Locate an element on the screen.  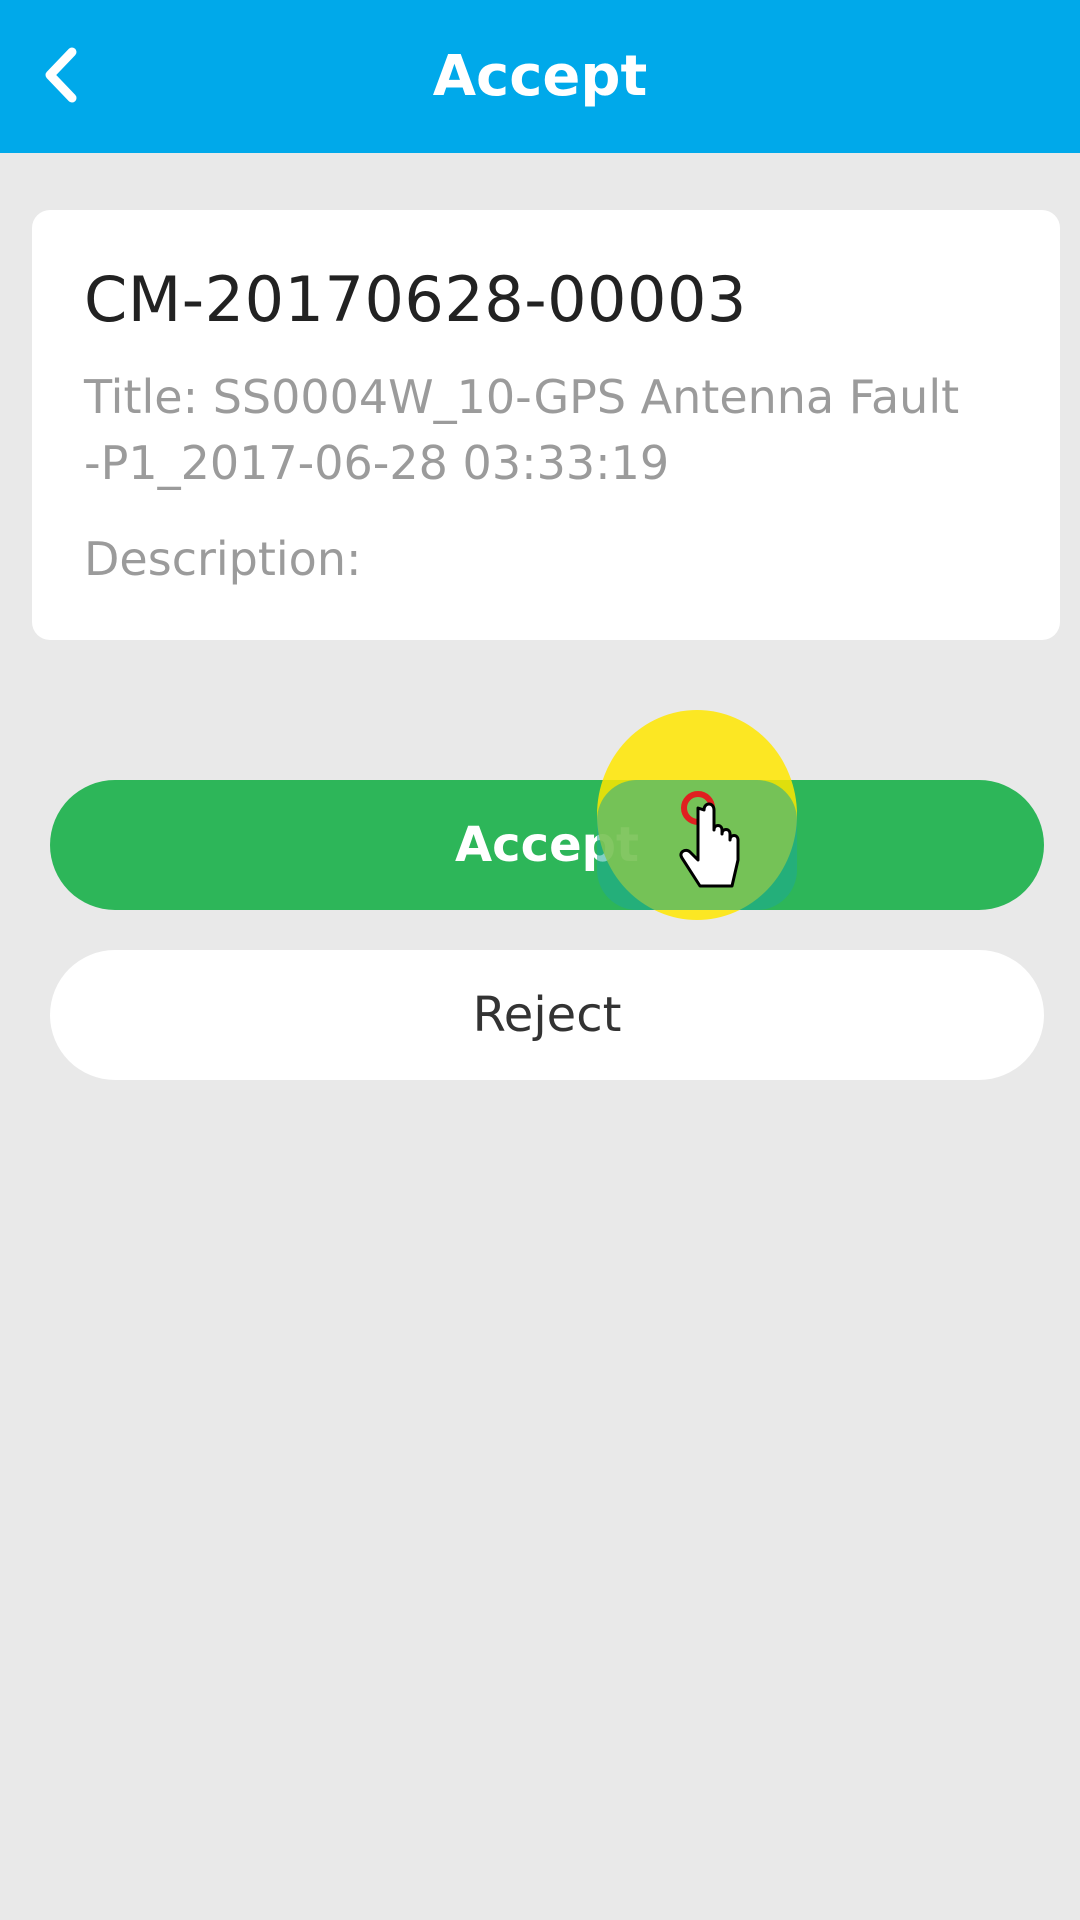
page-title: Accept is located at coordinates (540, 76).